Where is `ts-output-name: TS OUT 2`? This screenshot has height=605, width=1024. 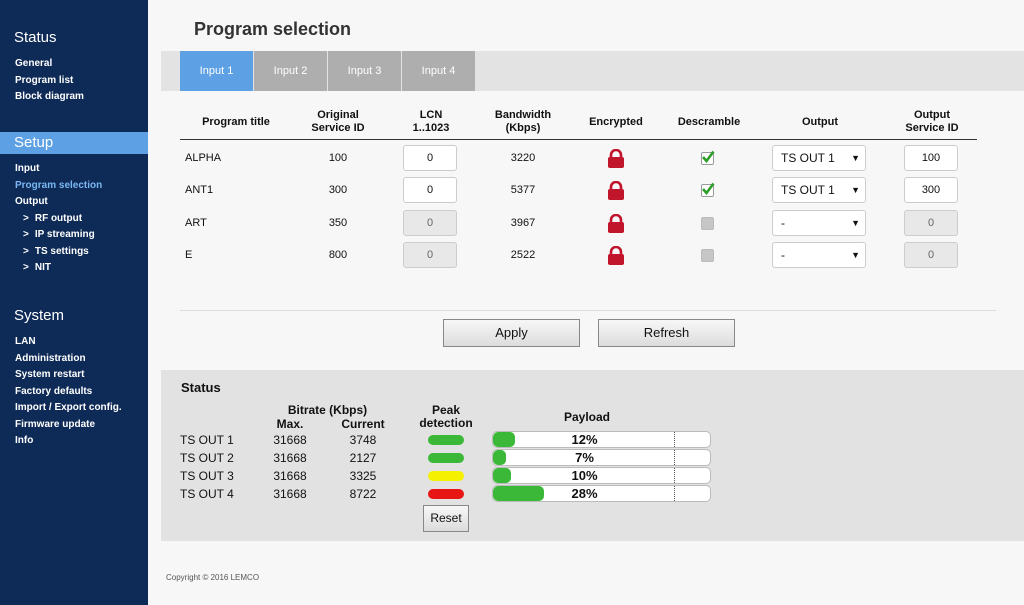 ts-output-name: TS OUT 2 is located at coordinates (207, 458).